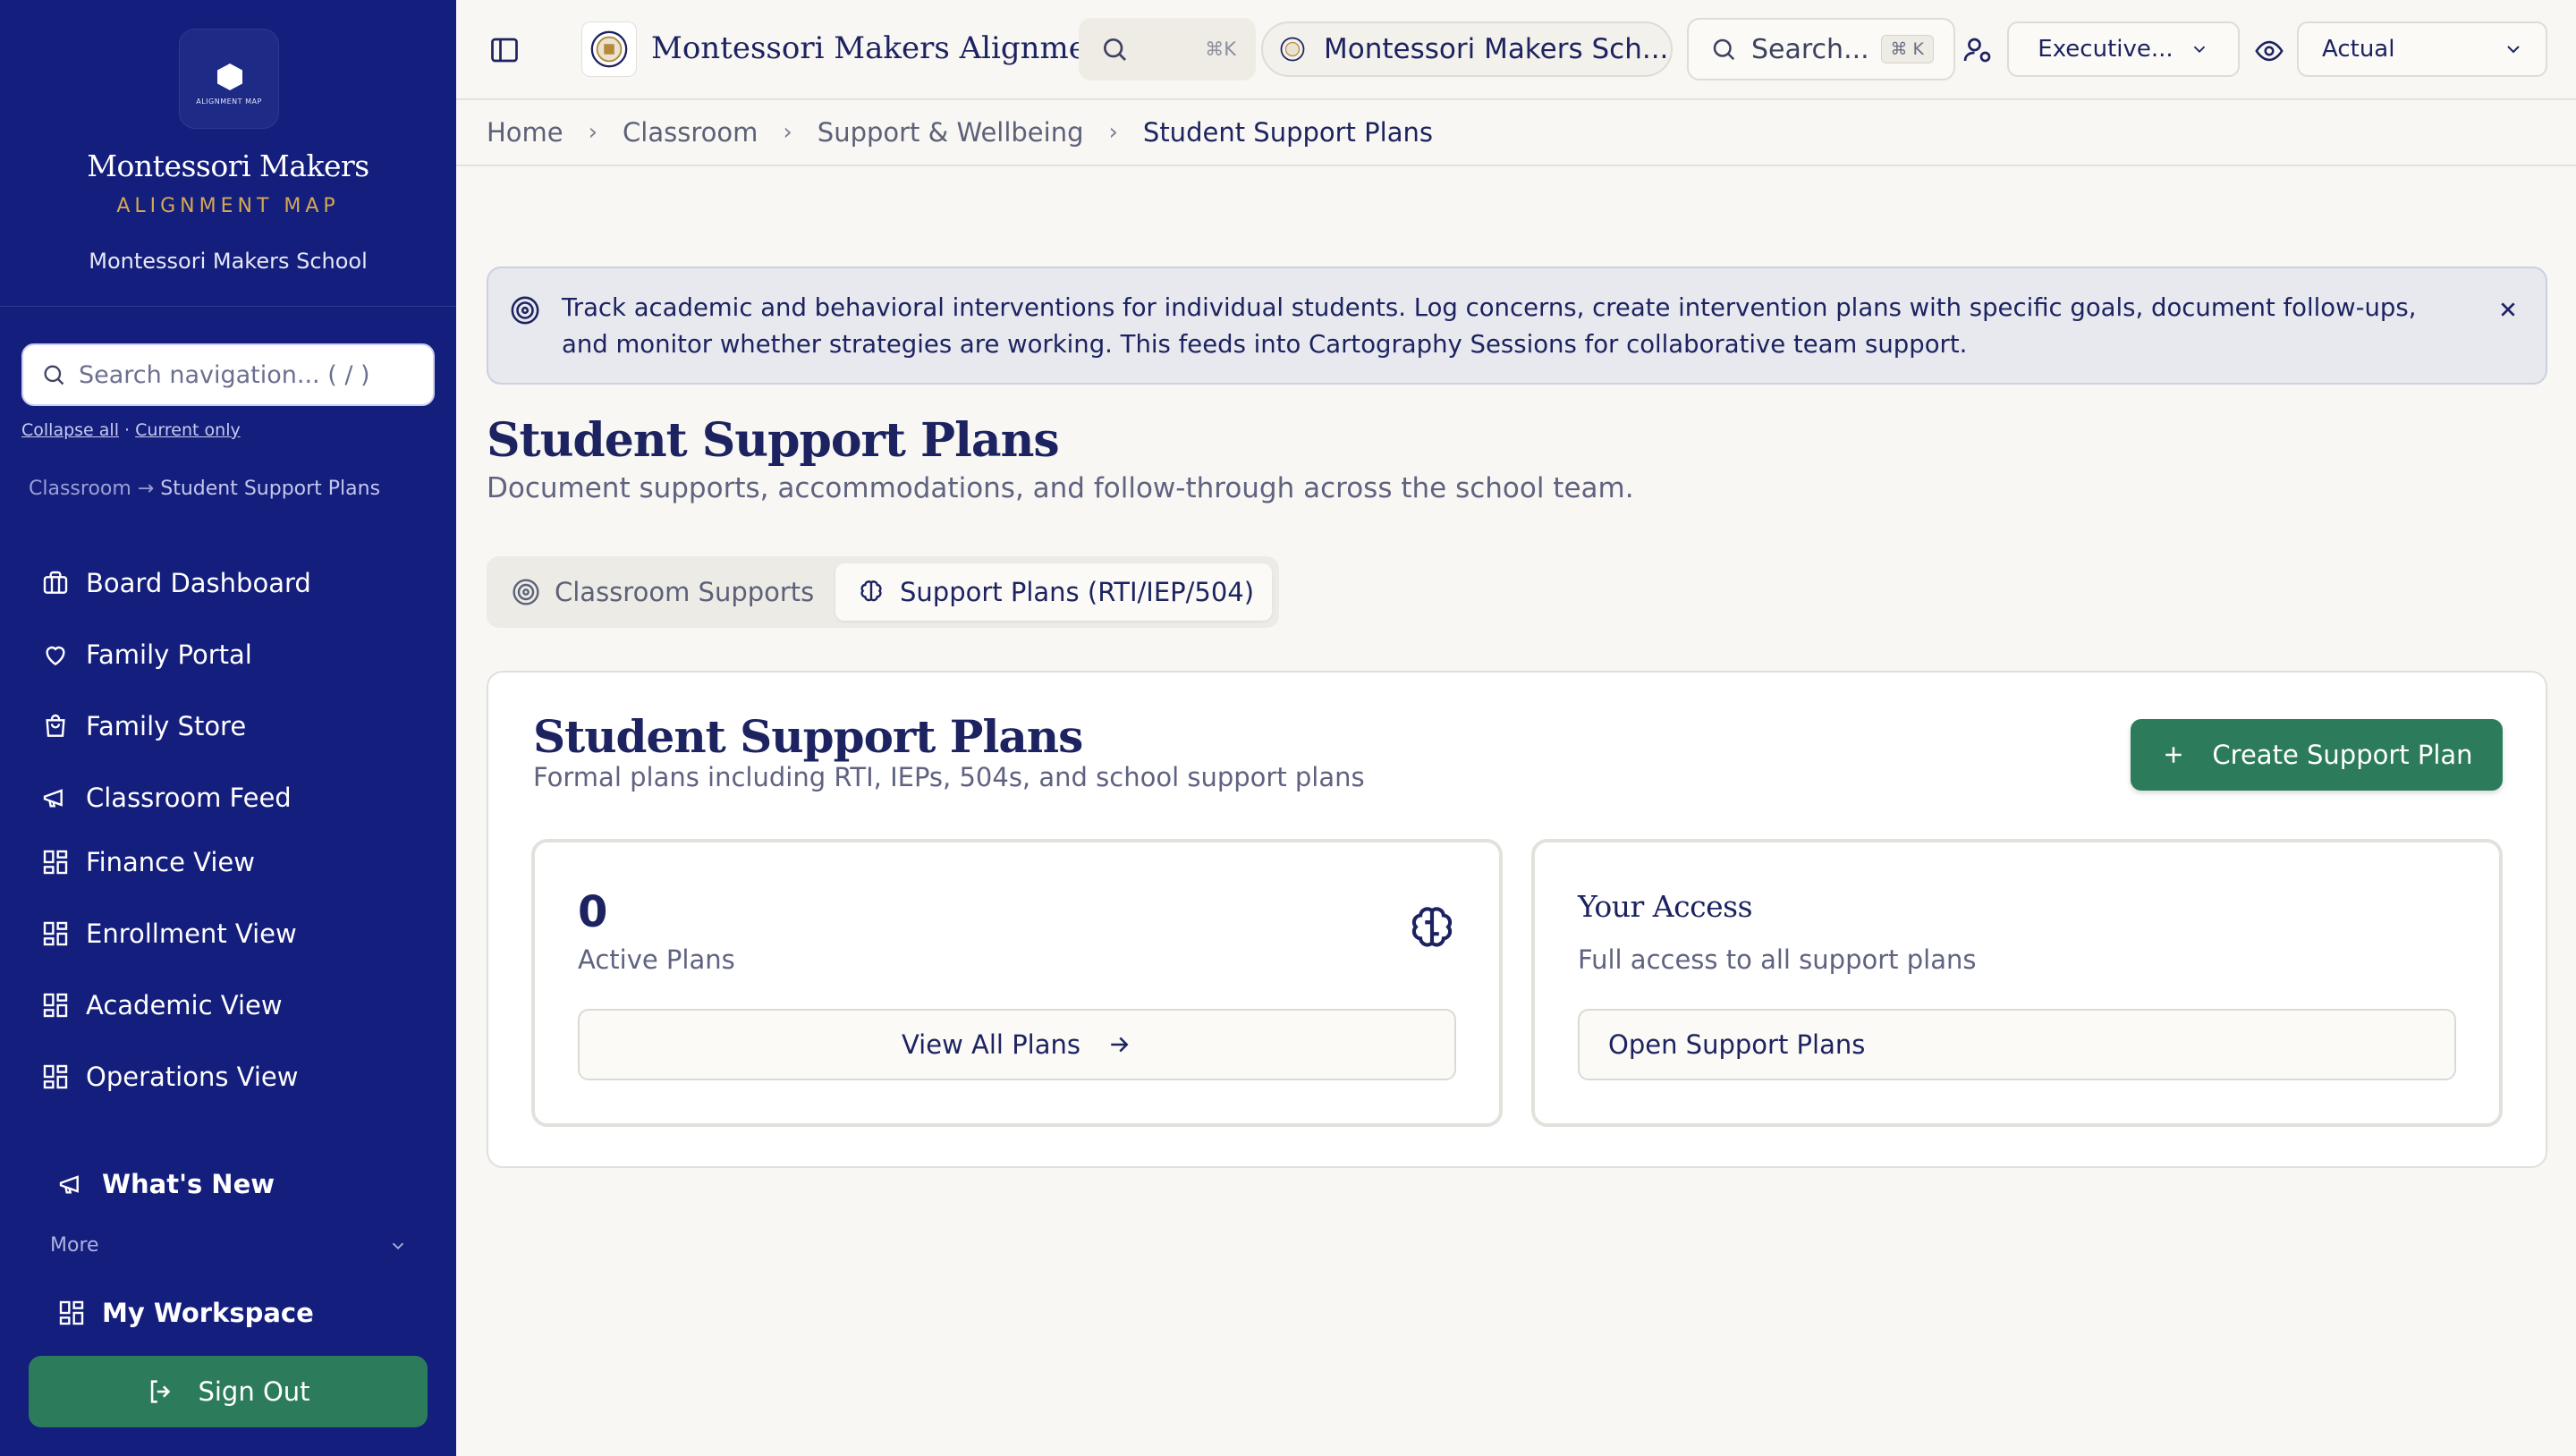 Image resolution: width=2576 pixels, height=1456 pixels. Describe the element at coordinates (951, 132) in the screenshot. I see `breadcrumb-item-support-wellbeing: Support & Wellbeing` at that location.